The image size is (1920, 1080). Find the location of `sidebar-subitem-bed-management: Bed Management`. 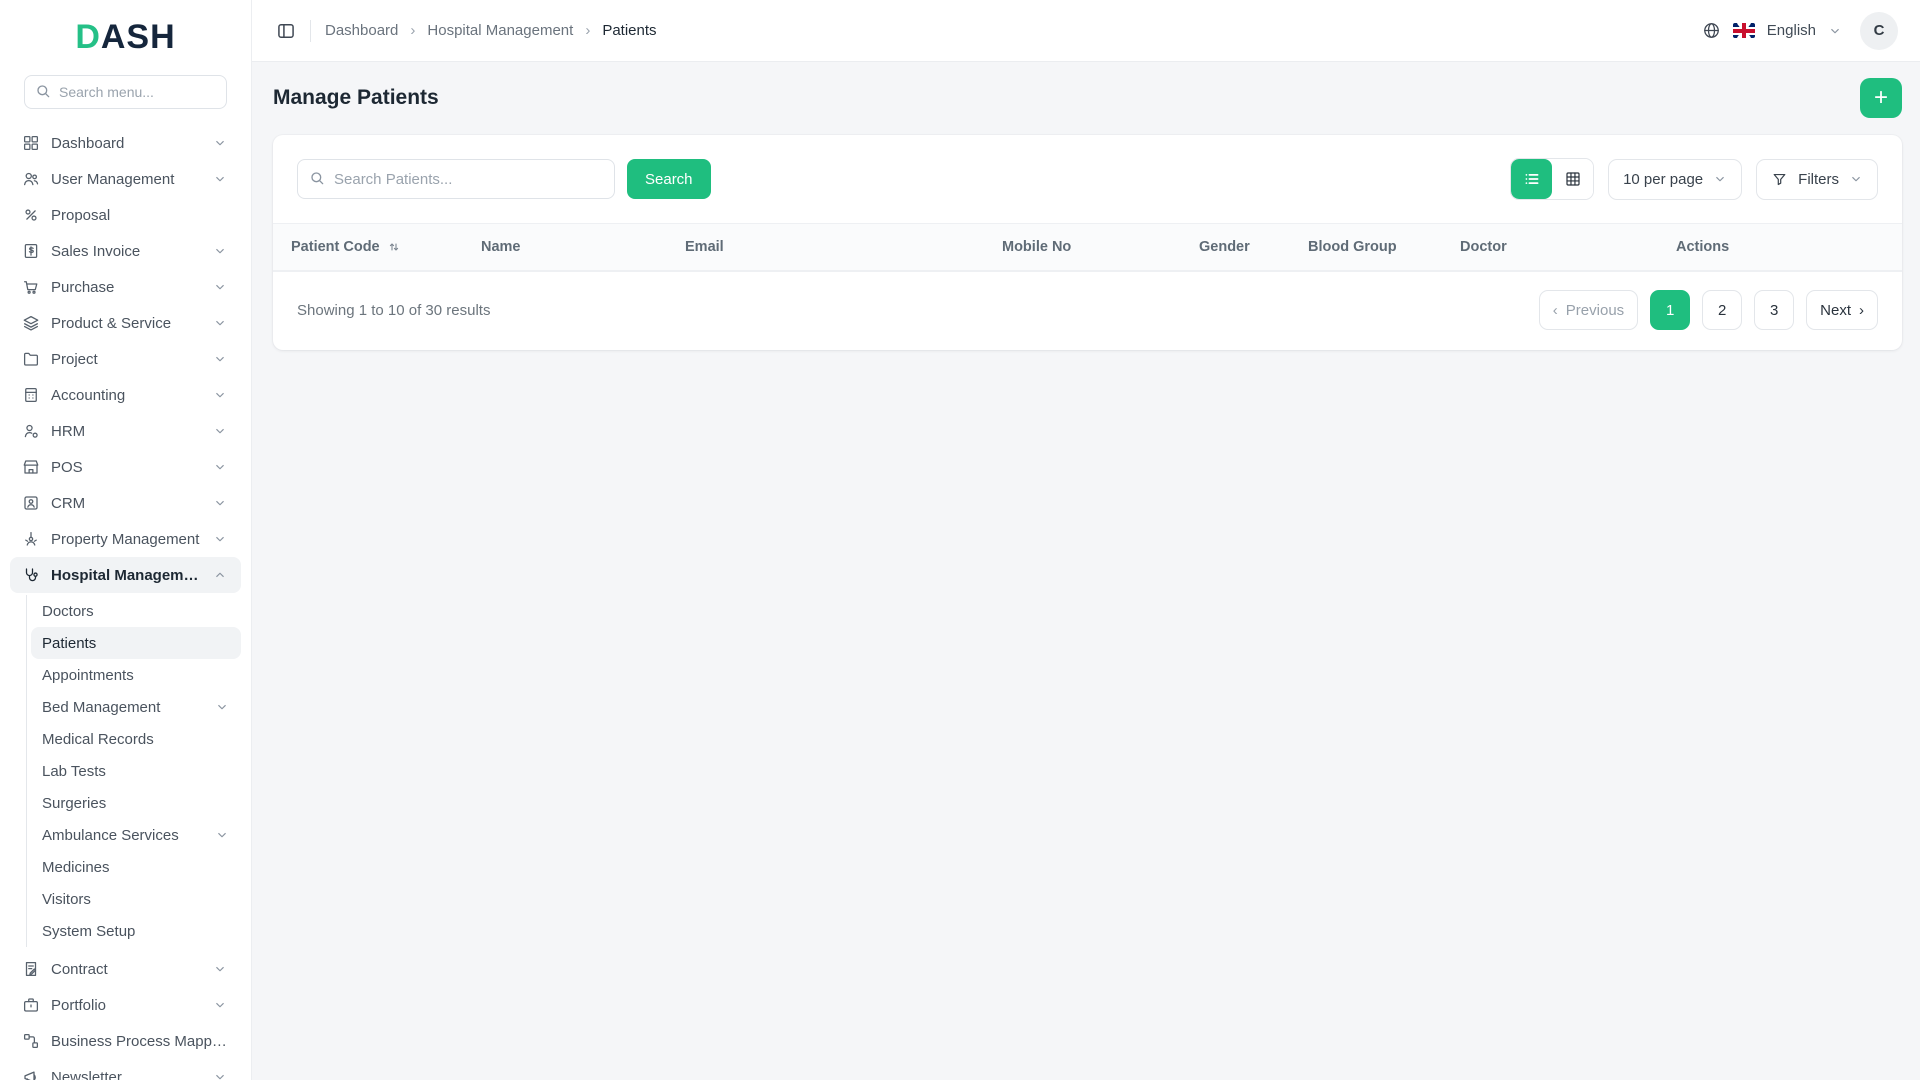

sidebar-subitem-bed-management: Bed Management is located at coordinates (136, 707).